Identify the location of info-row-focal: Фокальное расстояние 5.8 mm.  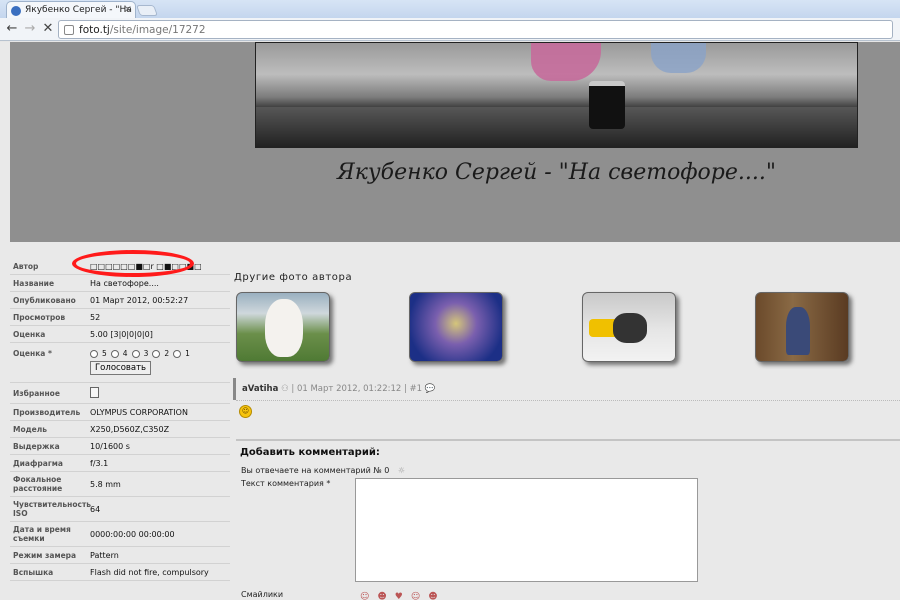
(120, 484).